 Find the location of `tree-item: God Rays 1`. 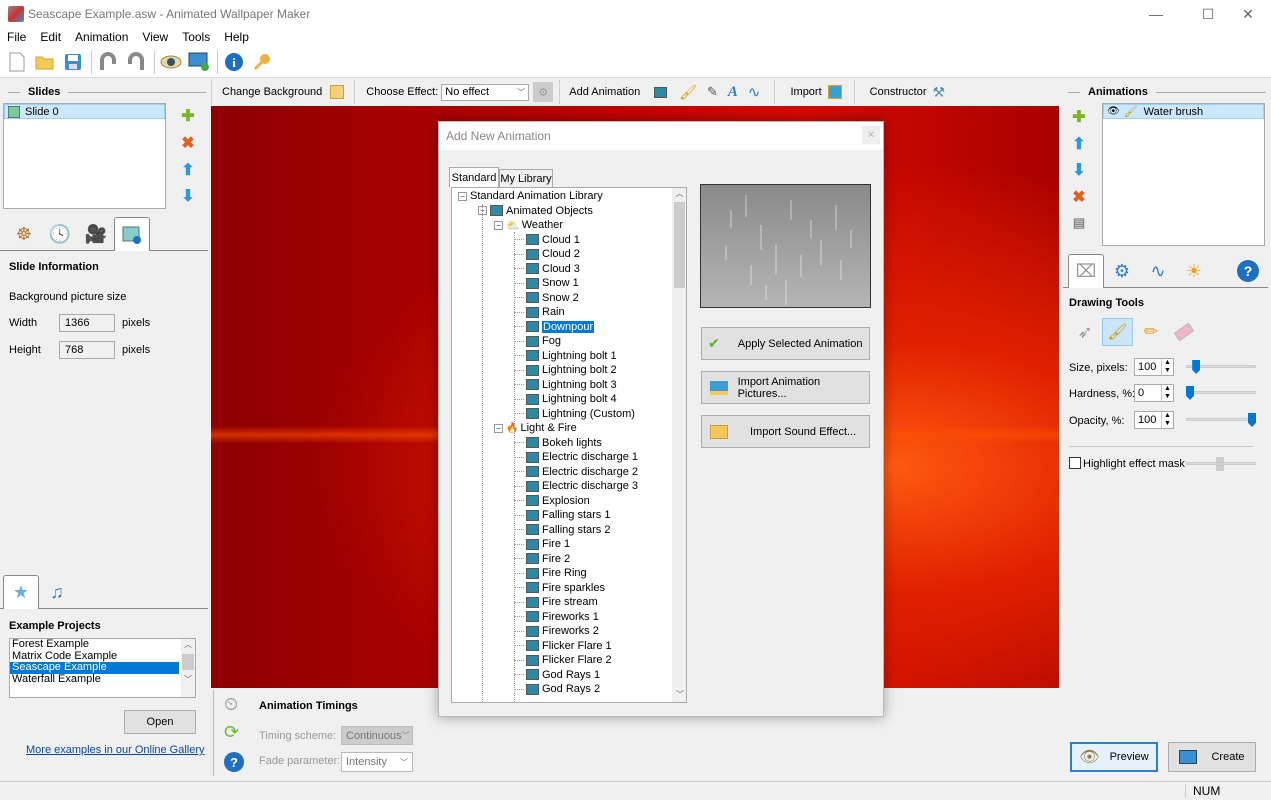

tree-item: God Rays 1 is located at coordinates (557, 675).